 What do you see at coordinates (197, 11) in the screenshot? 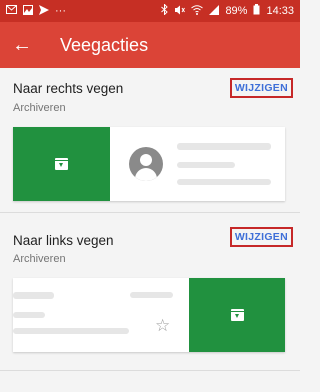
I see `wifi-icon` at bounding box center [197, 11].